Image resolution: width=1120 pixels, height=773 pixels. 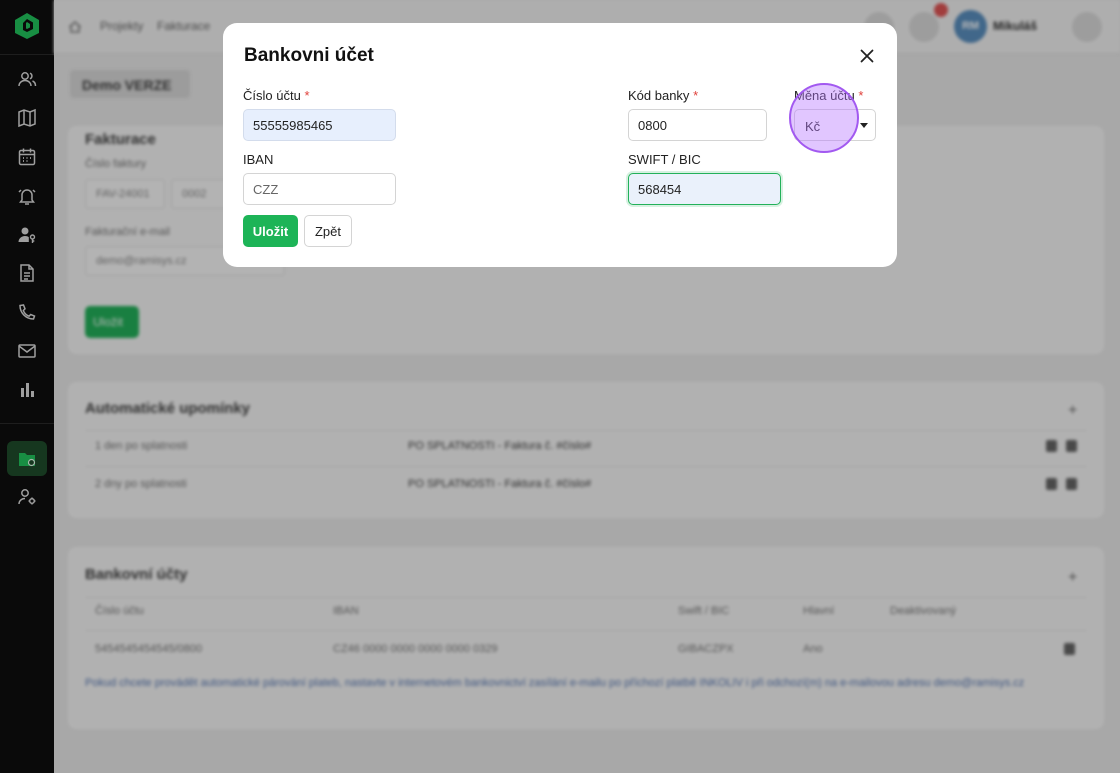 What do you see at coordinates (664, 159) in the screenshot?
I see `swift-label: SWIFT / BIC` at bounding box center [664, 159].